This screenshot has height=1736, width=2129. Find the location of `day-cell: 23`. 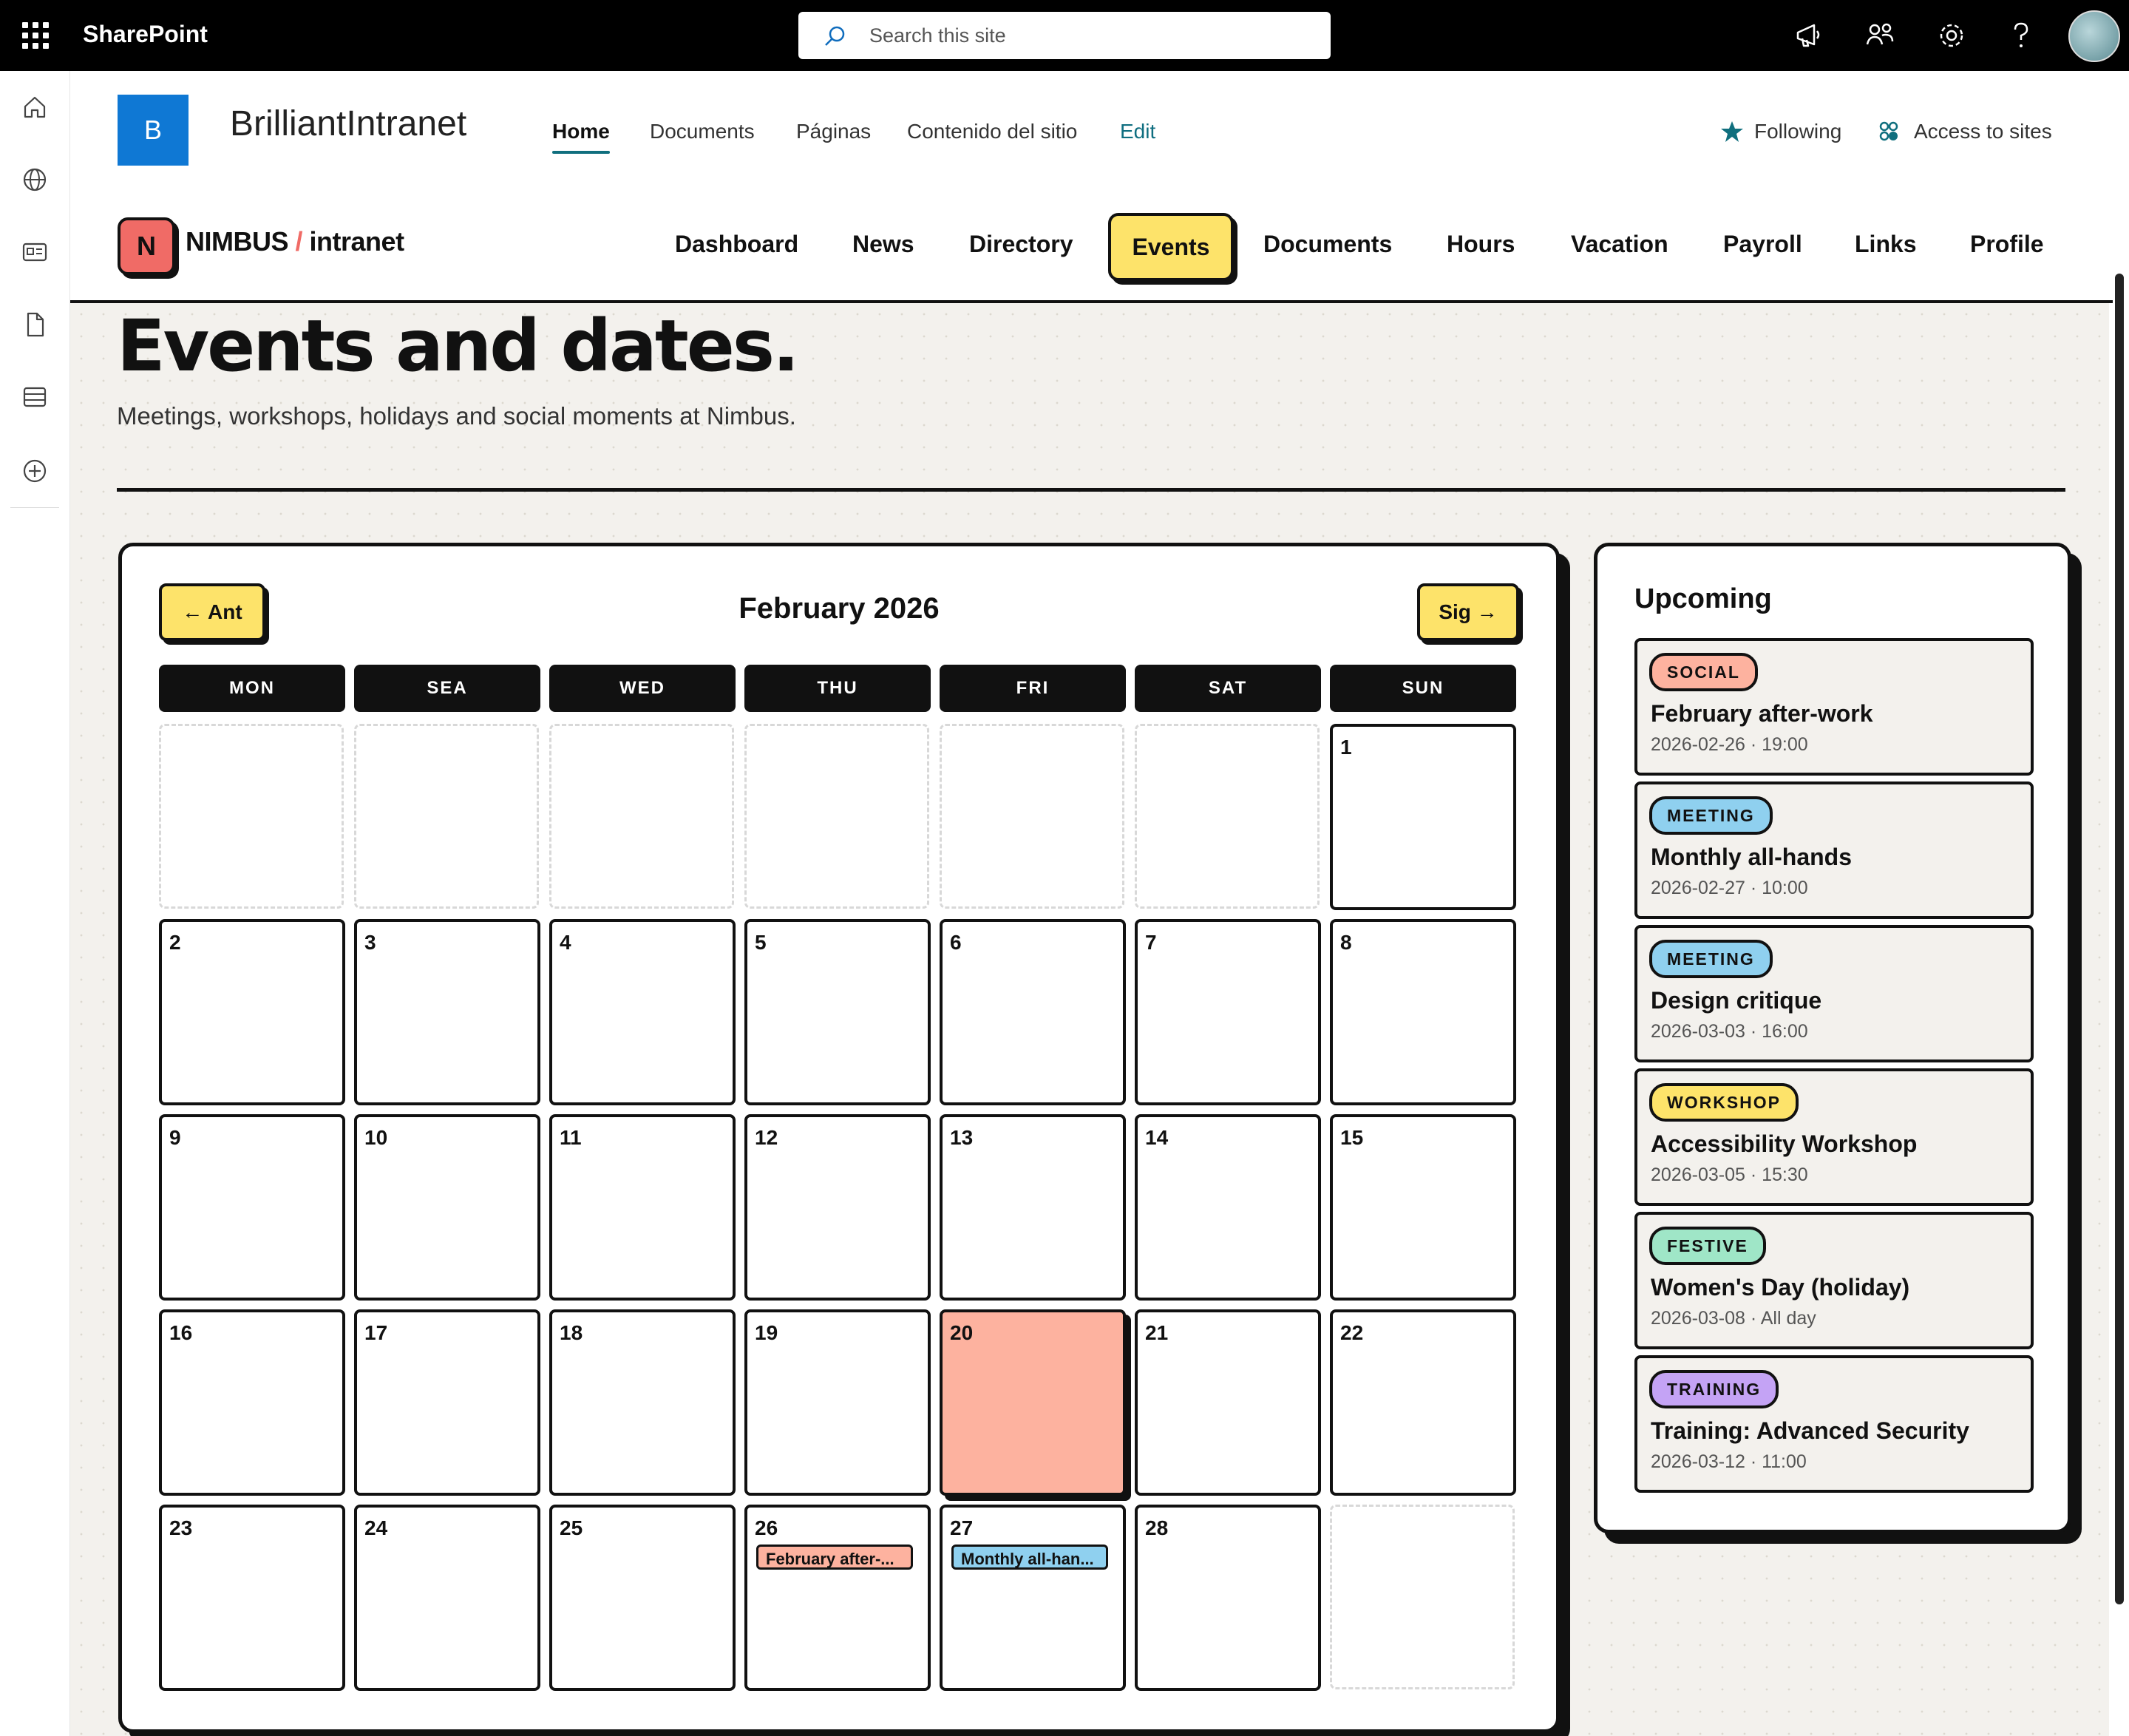

day-cell: 23 is located at coordinates (252, 1598).